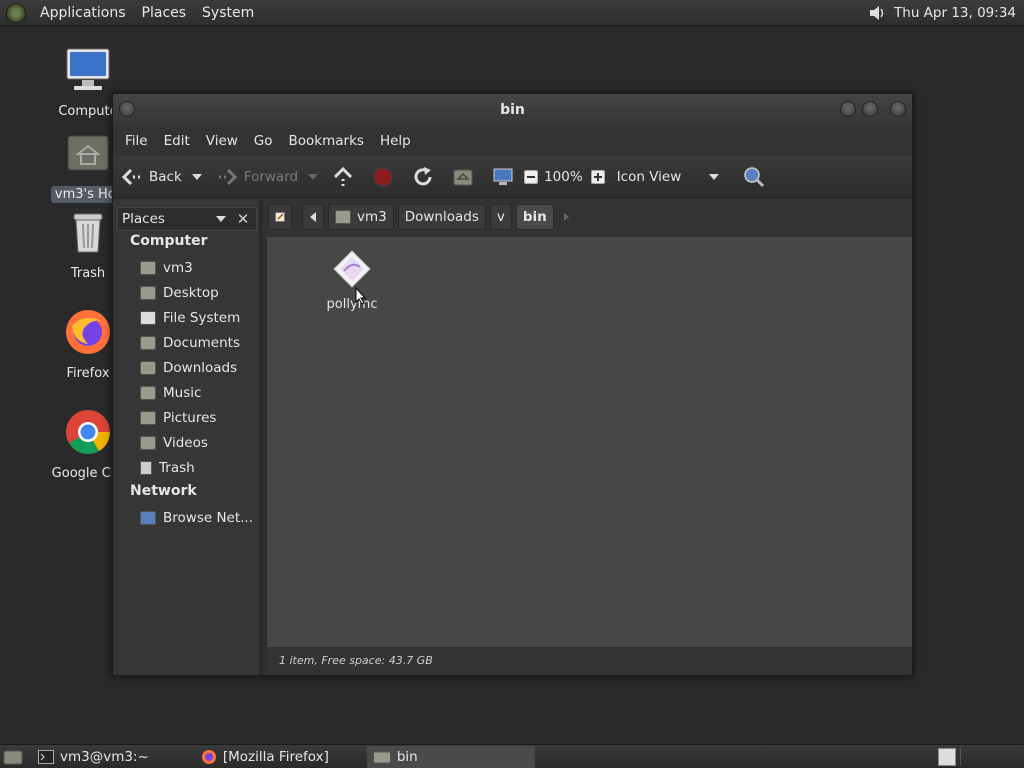 This screenshot has width=1024, height=768. Describe the element at coordinates (177, 141) in the screenshot. I see `menu-edit: Edit` at that location.